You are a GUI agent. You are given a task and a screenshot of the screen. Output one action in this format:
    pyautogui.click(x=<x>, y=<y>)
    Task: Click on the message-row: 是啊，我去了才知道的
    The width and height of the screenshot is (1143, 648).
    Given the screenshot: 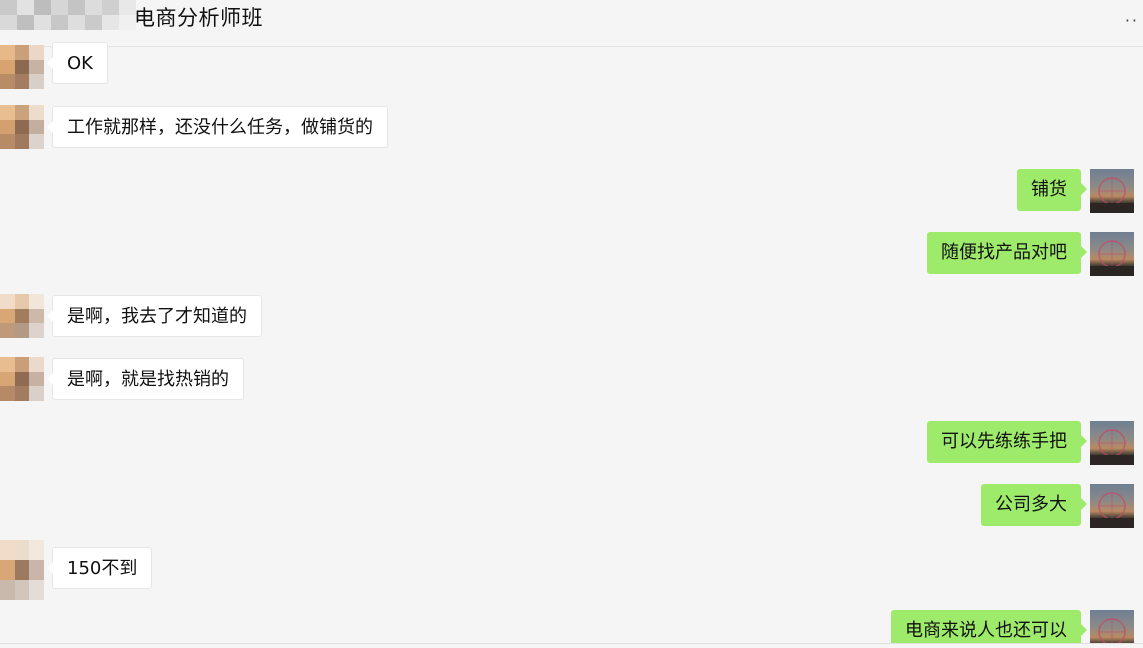 What is the action you would take?
    pyautogui.click(x=571, y=316)
    